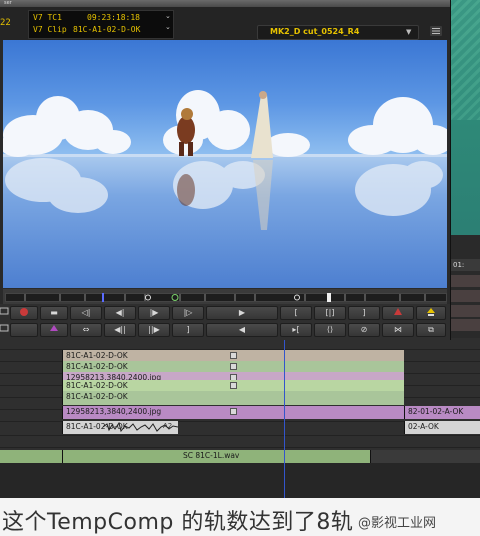 The image size is (480, 536). I want to click on caption-text: 这个TempComp 的轨数达到了8轨, so click(178, 522).